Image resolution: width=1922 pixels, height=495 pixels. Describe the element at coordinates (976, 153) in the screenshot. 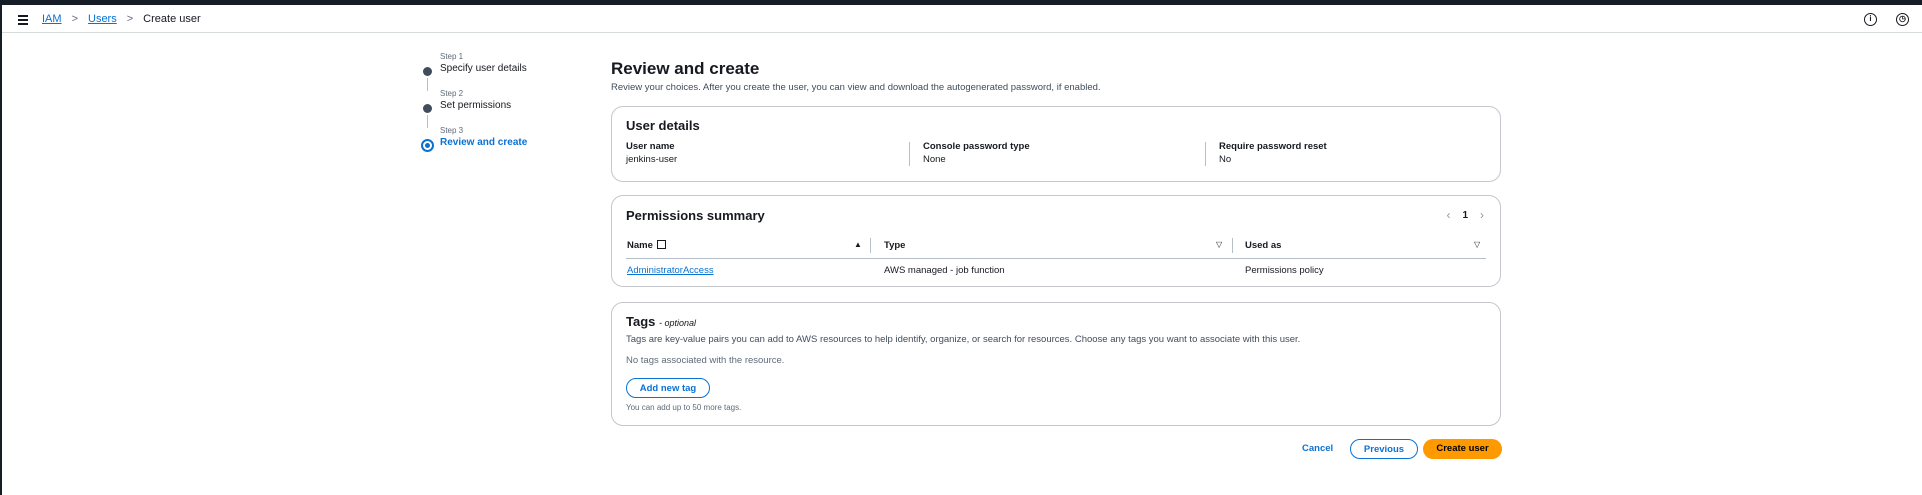

I see `console-password-field: Console password type None` at that location.